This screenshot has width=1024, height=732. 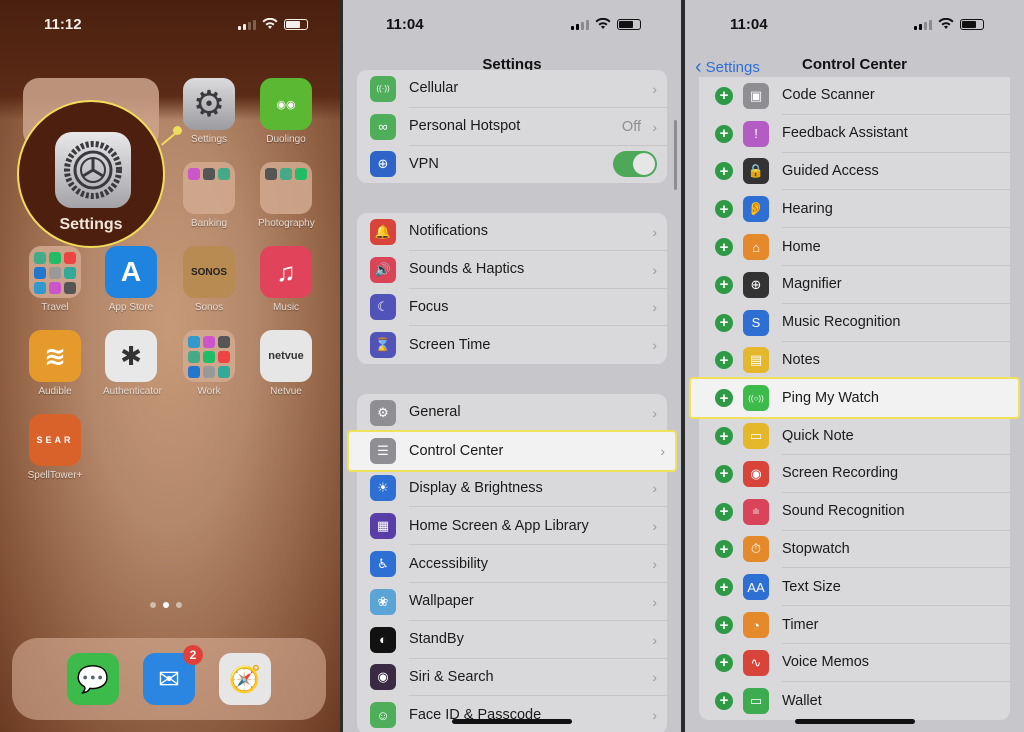 What do you see at coordinates (245, 679) in the screenshot?
I see `safari-icon: 🧭` at bounding box center [245, 679].